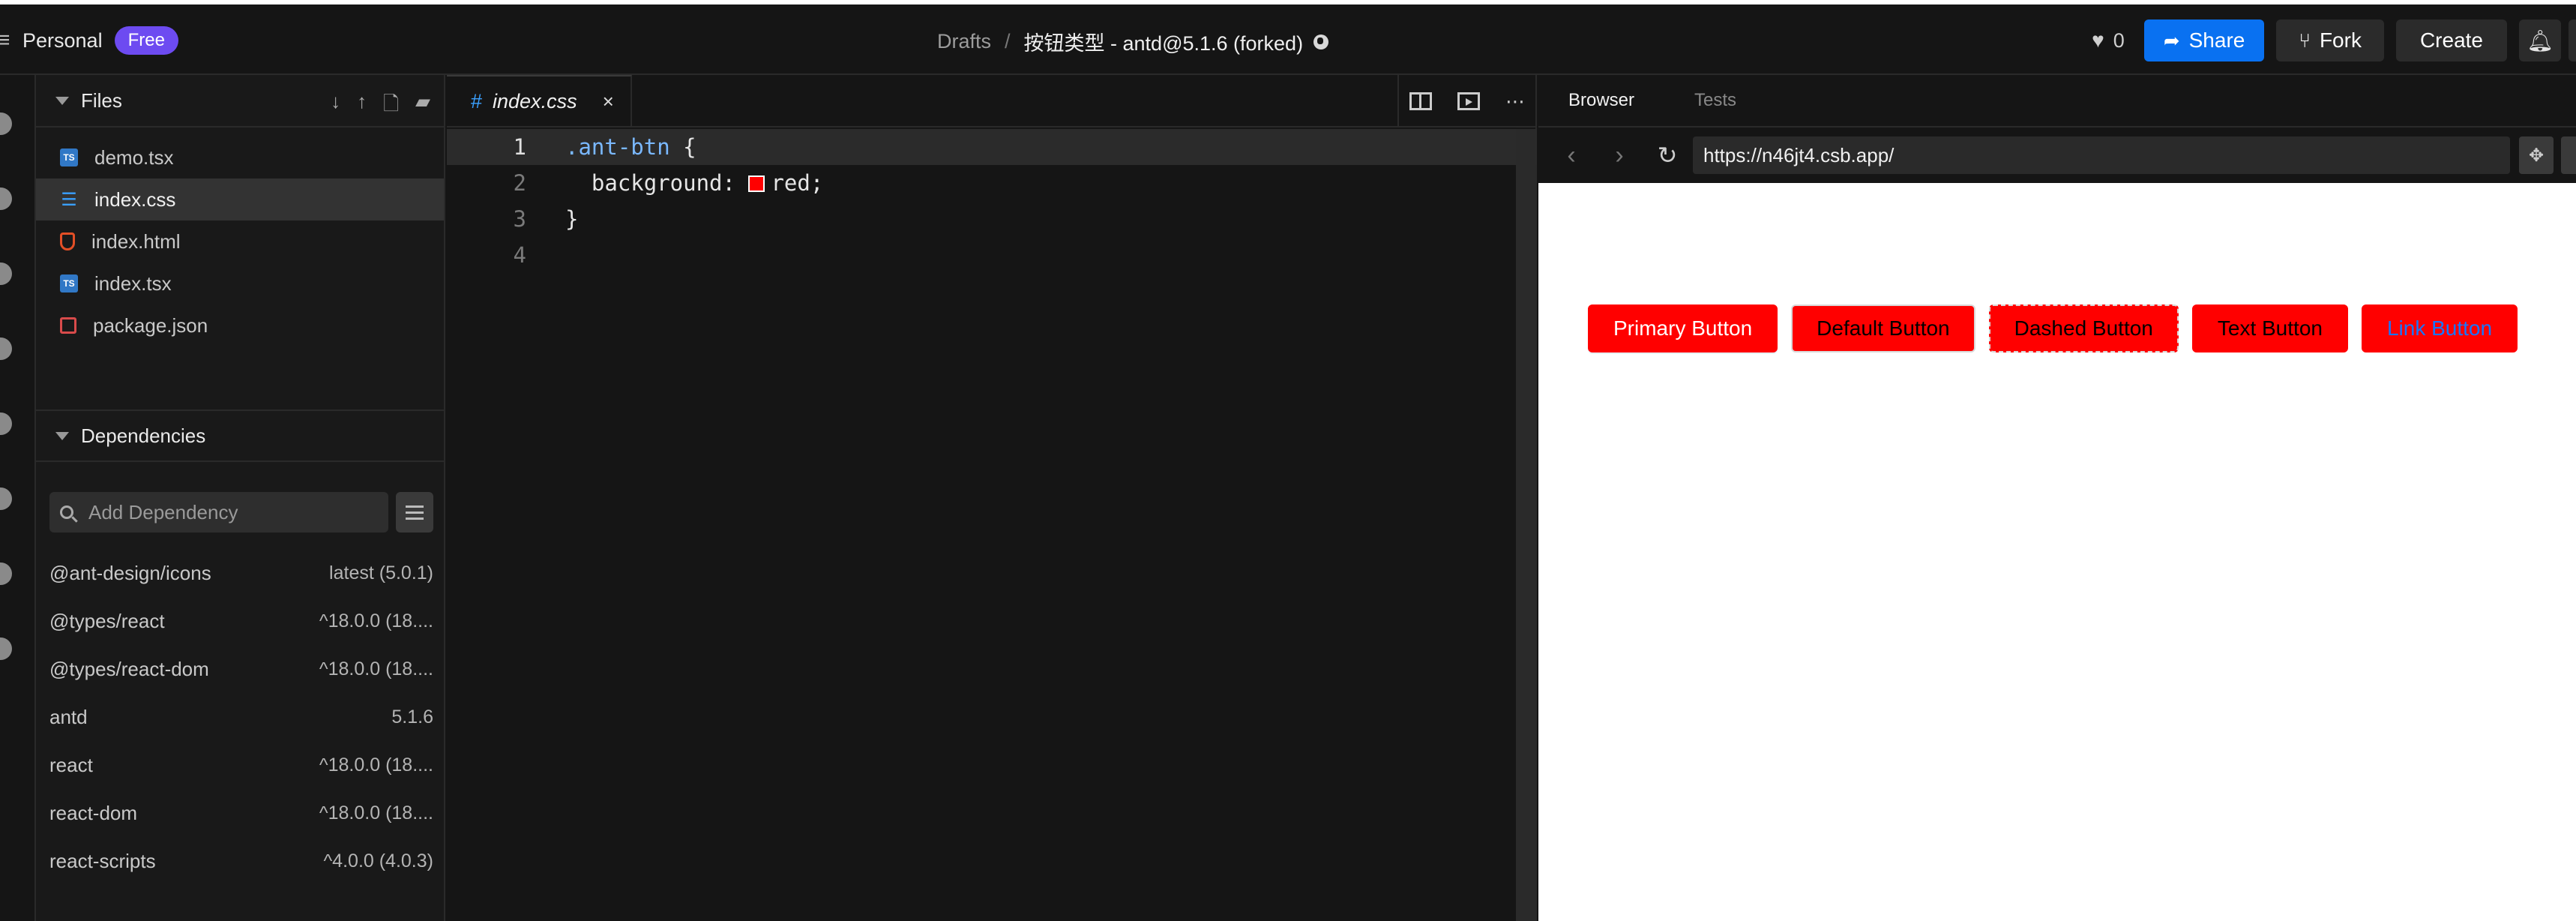 The image size is (2576, 921). Describe the element at coordinates (381, 573) in the screenshot. I see `dependency-version: latest (5.0.1)` at that location.